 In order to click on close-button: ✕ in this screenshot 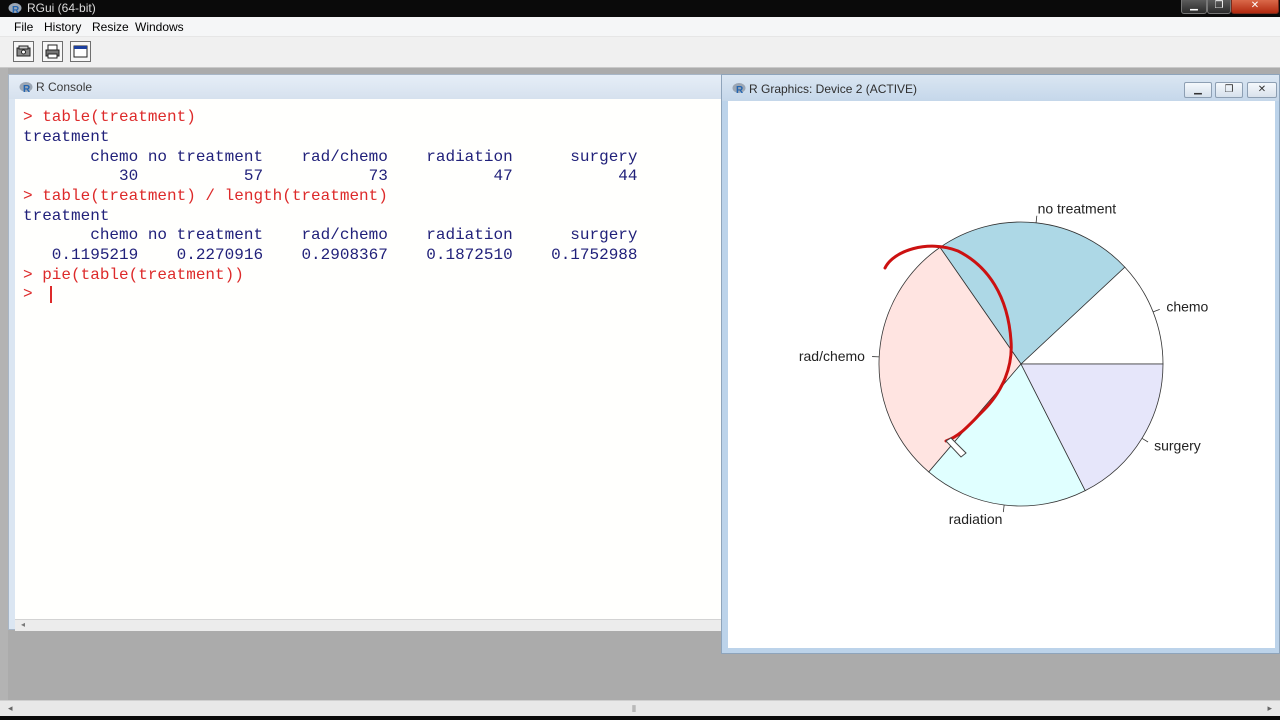, I will do `click(1255, 7)`.